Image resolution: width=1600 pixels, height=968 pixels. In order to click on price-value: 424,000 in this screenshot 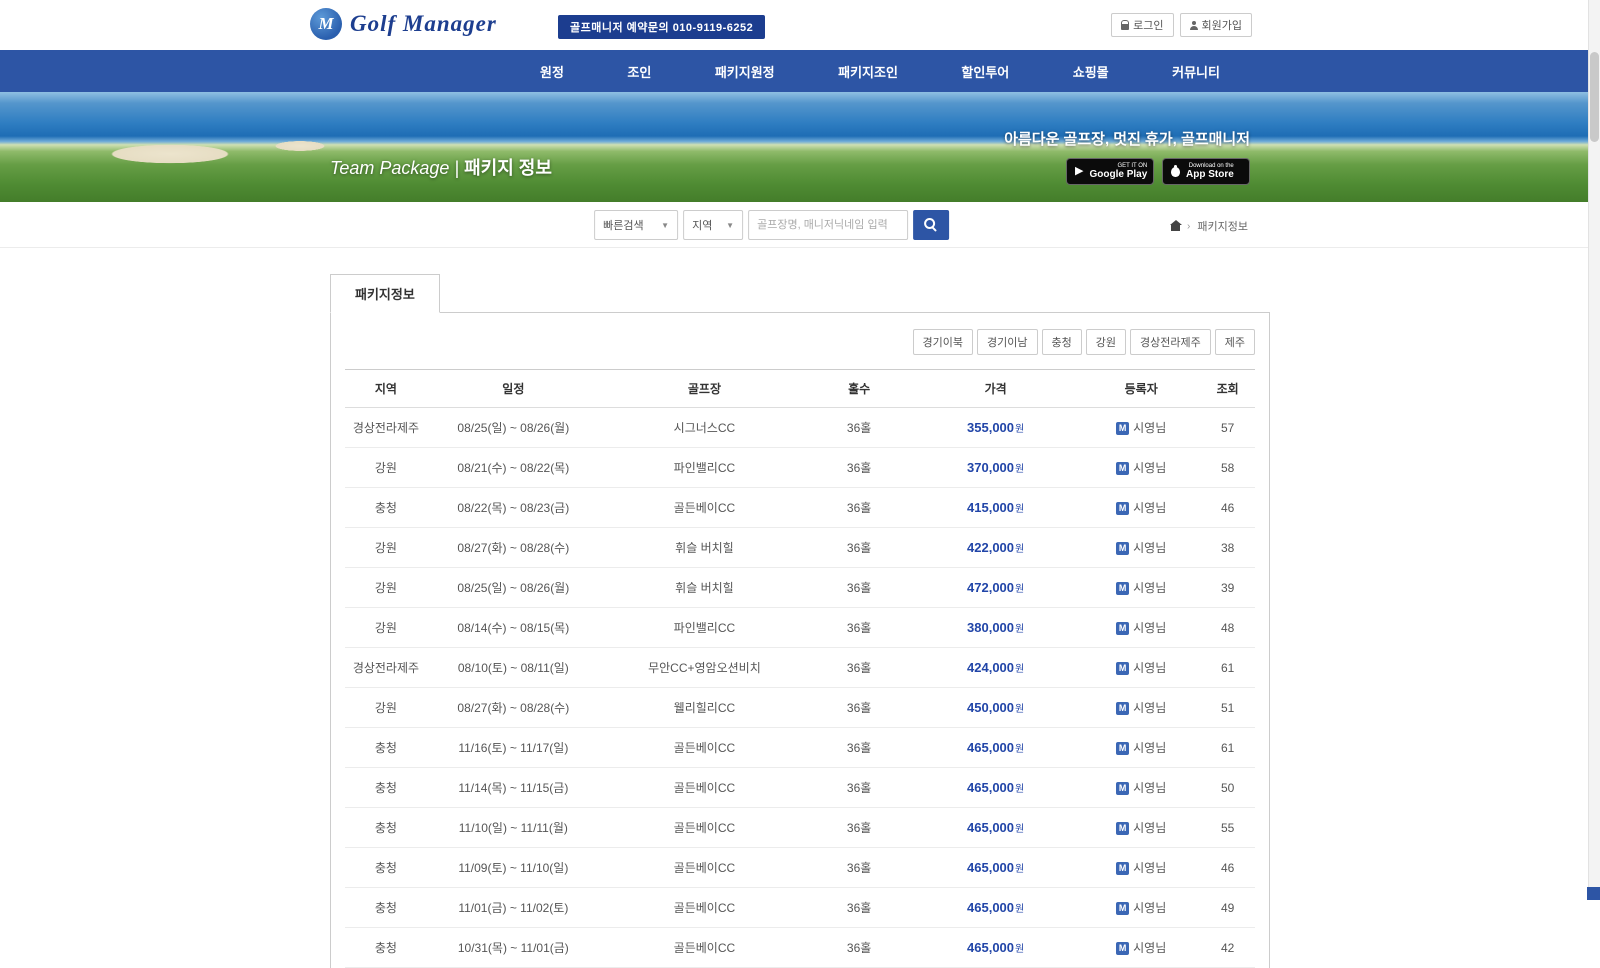, I will do `click(991, 667)`.